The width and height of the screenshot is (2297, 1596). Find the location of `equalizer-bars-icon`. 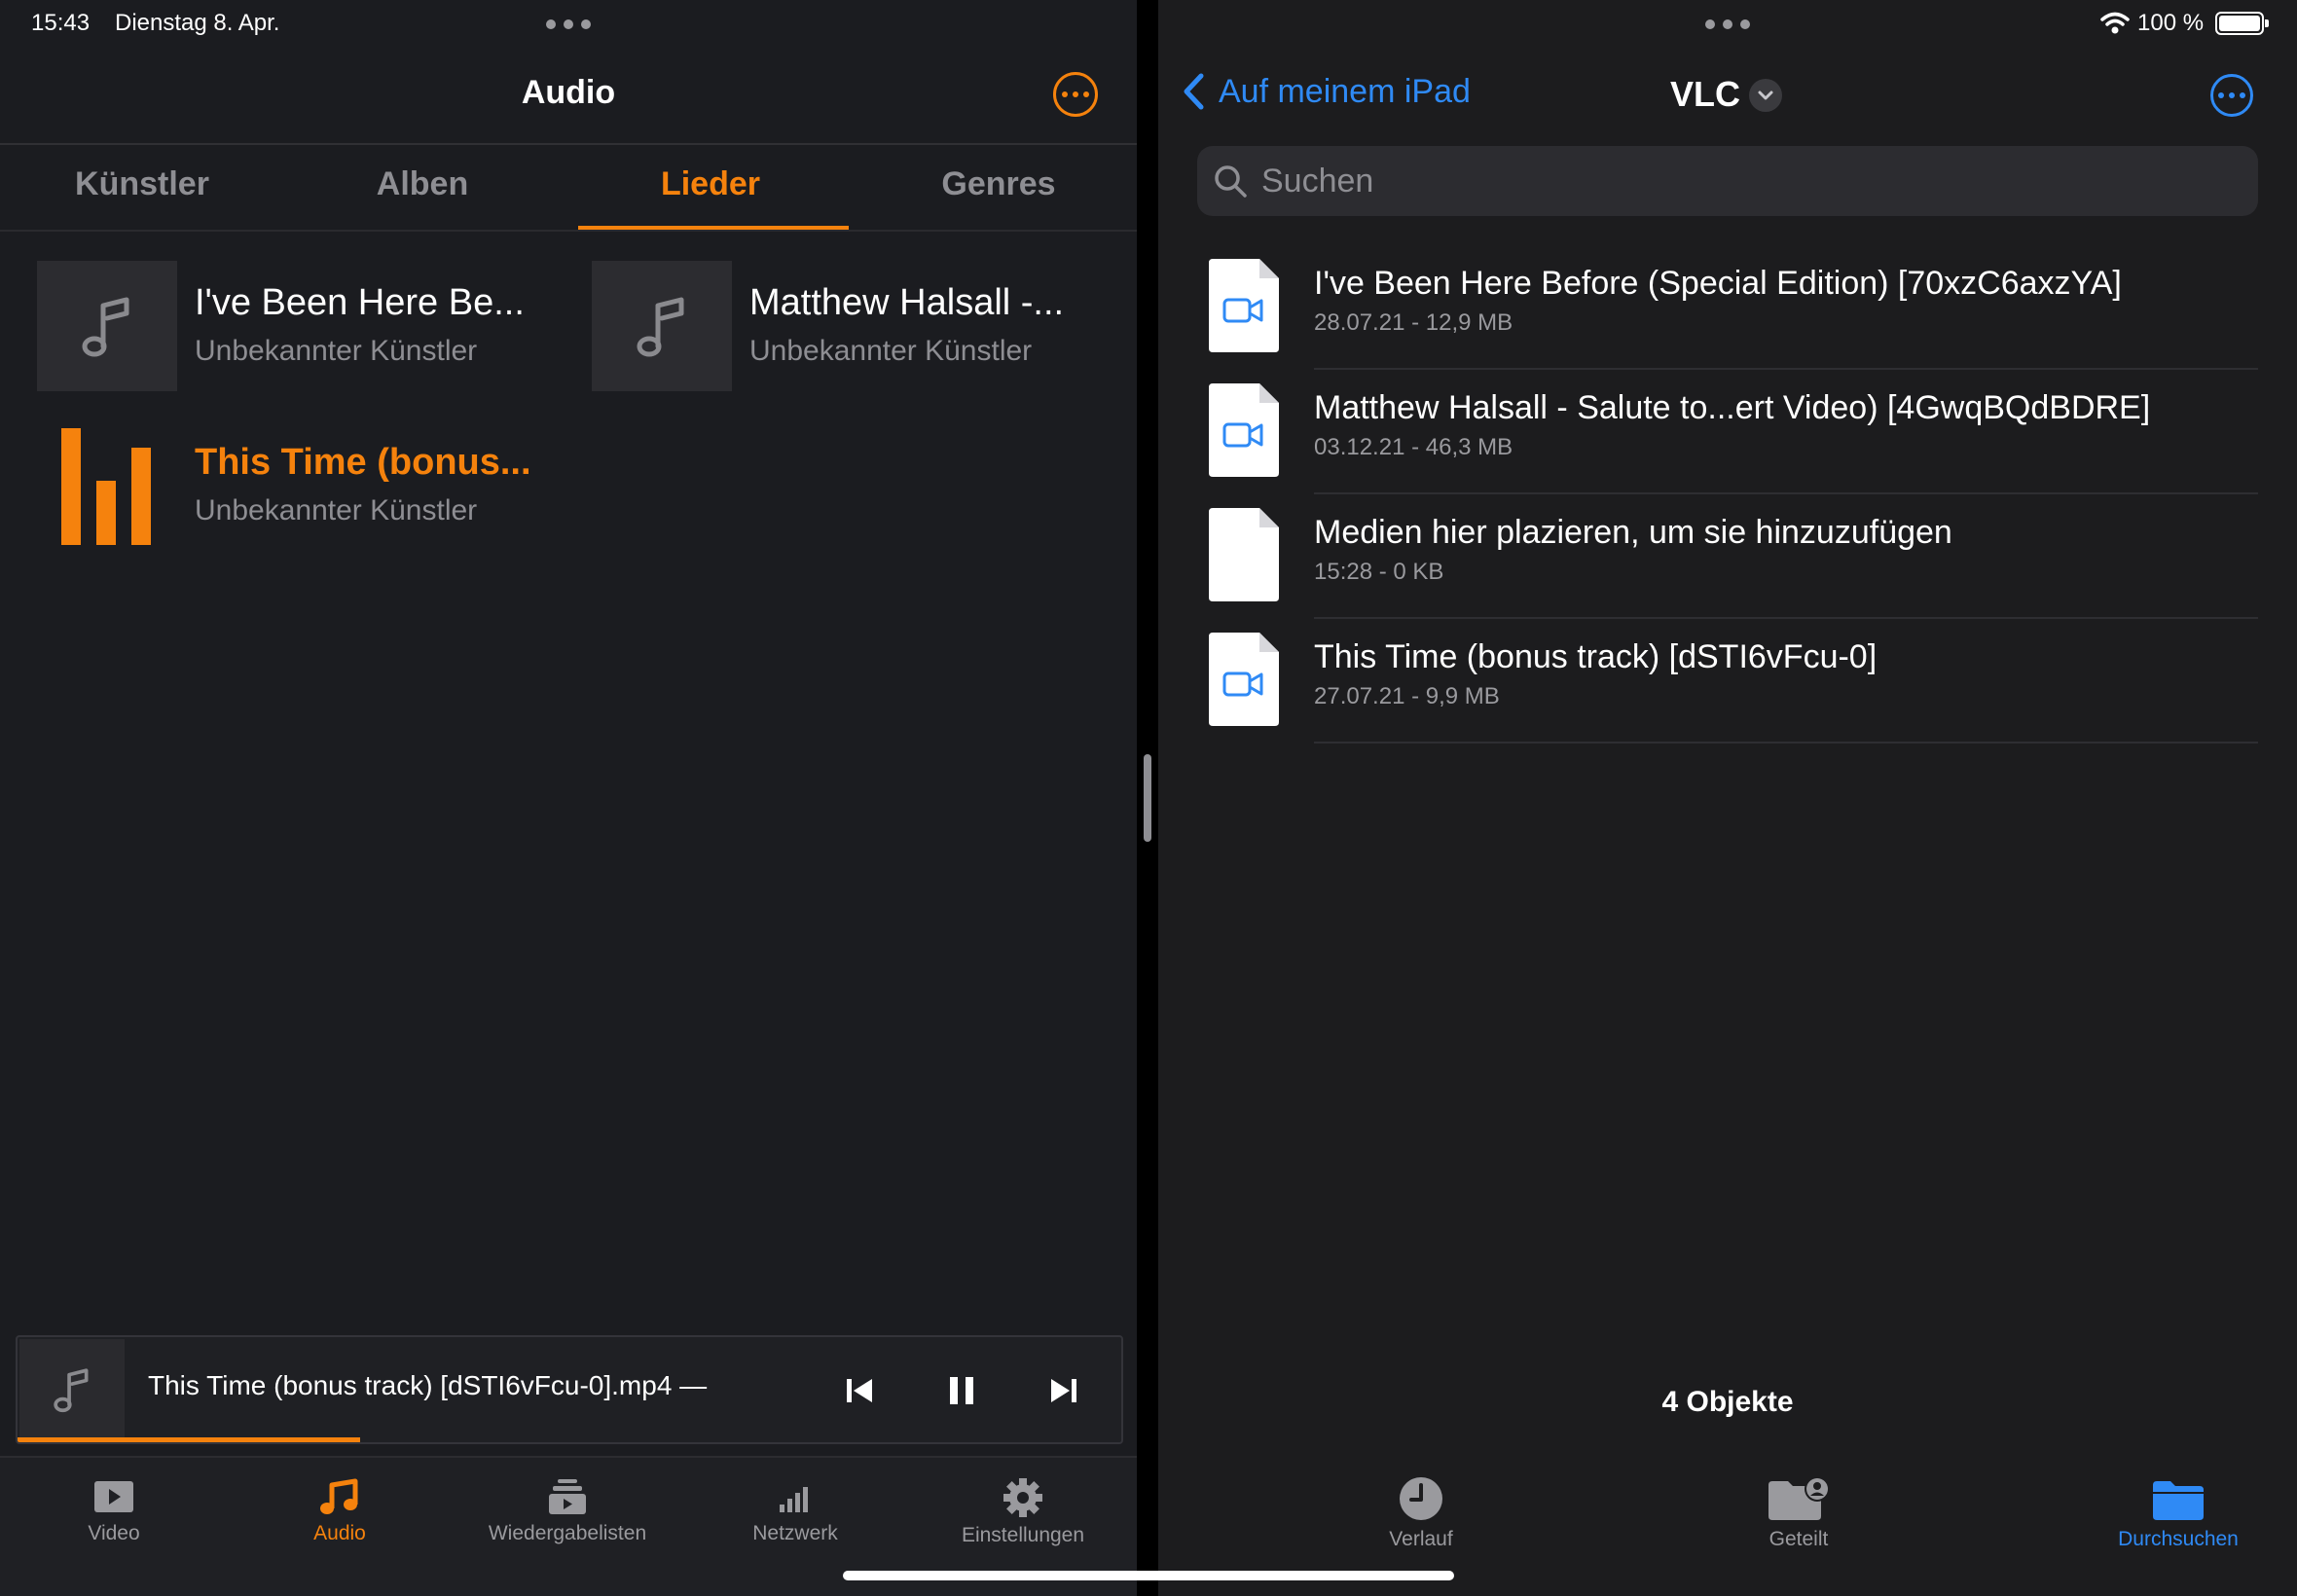

equalizer-bars-icon is located at coordinates (107, 485).